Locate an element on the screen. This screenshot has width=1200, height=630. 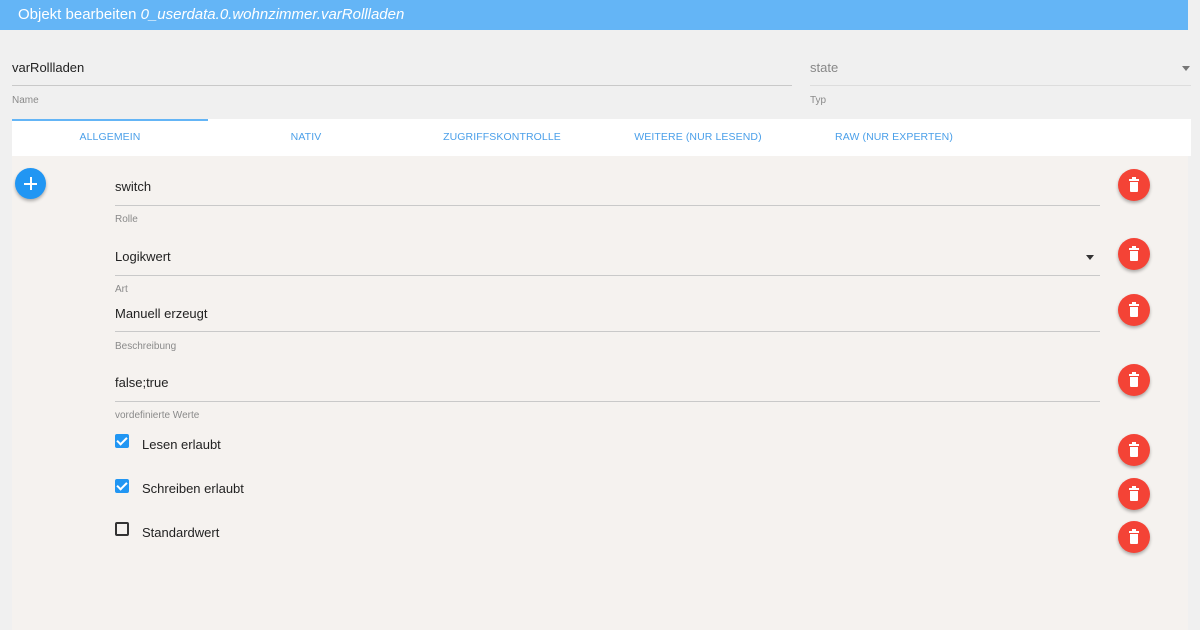
werte-input: false;true is located at coordinates (607, 383).